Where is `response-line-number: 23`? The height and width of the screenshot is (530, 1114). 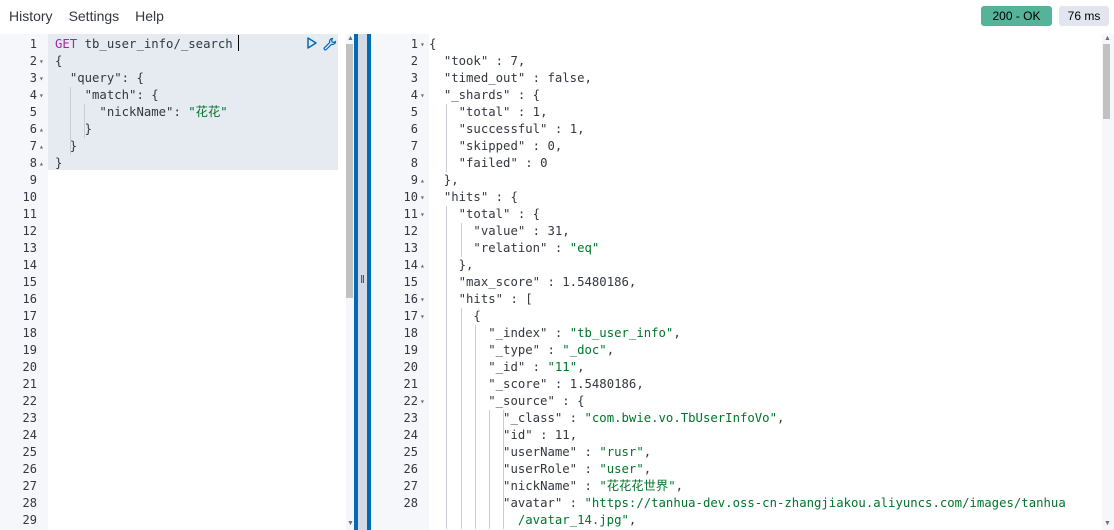
response-line-number: 23 is located at coordinates (410, 418).